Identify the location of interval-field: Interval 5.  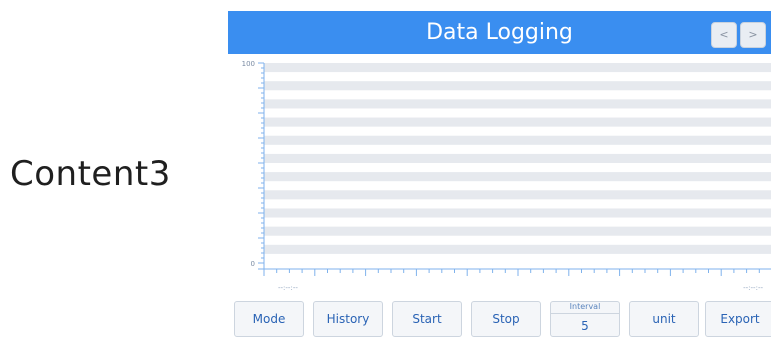
(585, 319).